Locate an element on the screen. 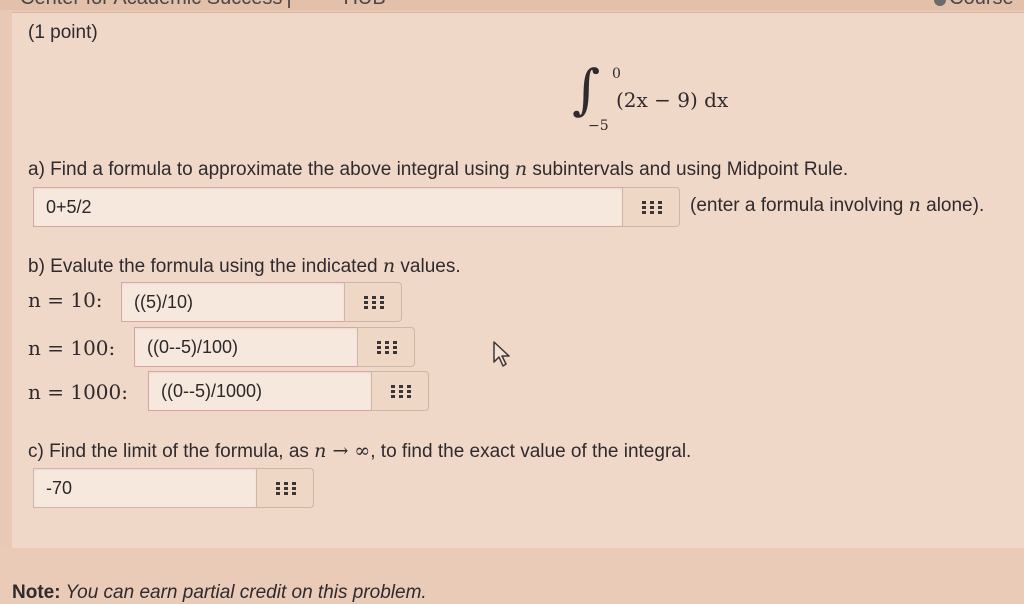  n100-answer-input: ((0--5)/100) is located at coordinates (246, 347).